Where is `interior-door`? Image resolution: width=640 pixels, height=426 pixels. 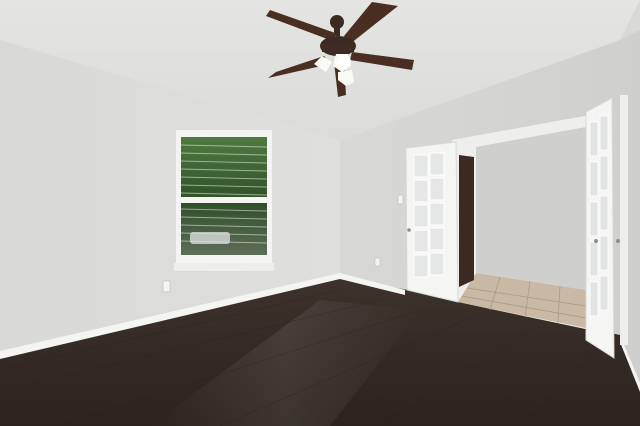 interior-door is located at coordinates (466, 221).